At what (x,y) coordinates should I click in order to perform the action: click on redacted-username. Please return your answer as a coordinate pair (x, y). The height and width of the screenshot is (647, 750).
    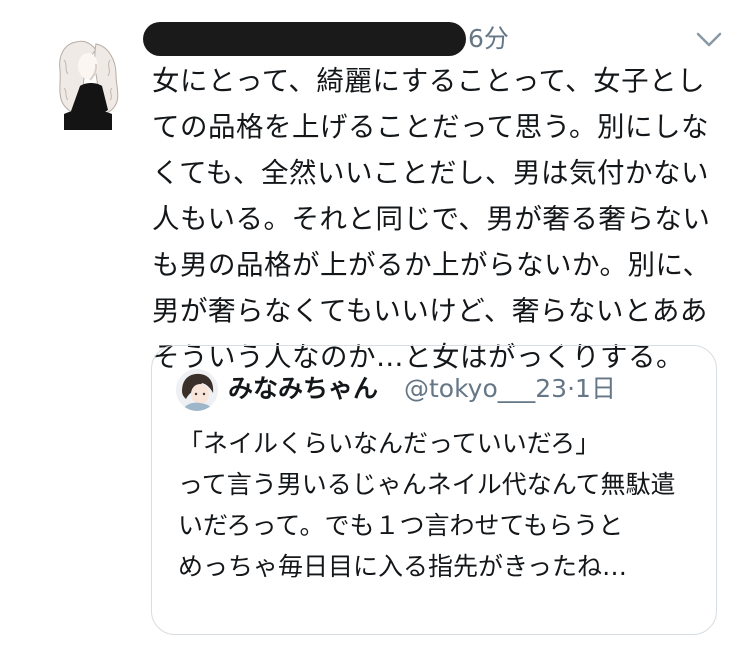
    Looking at the image, I should click on (304, 39).